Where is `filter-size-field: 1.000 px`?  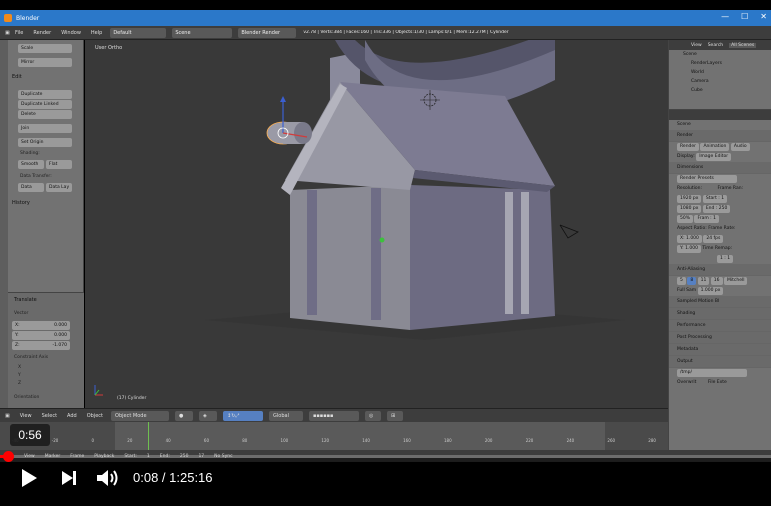 filter-size-field: 1.000 px is located at coordinates (710, 291).